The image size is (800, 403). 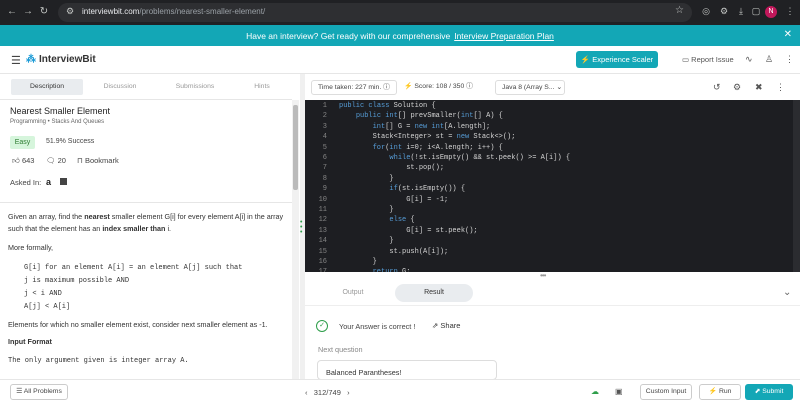 I want to click on code-line: for(int i=0; i<A.length; i++) {, so click(x=437, y=147).